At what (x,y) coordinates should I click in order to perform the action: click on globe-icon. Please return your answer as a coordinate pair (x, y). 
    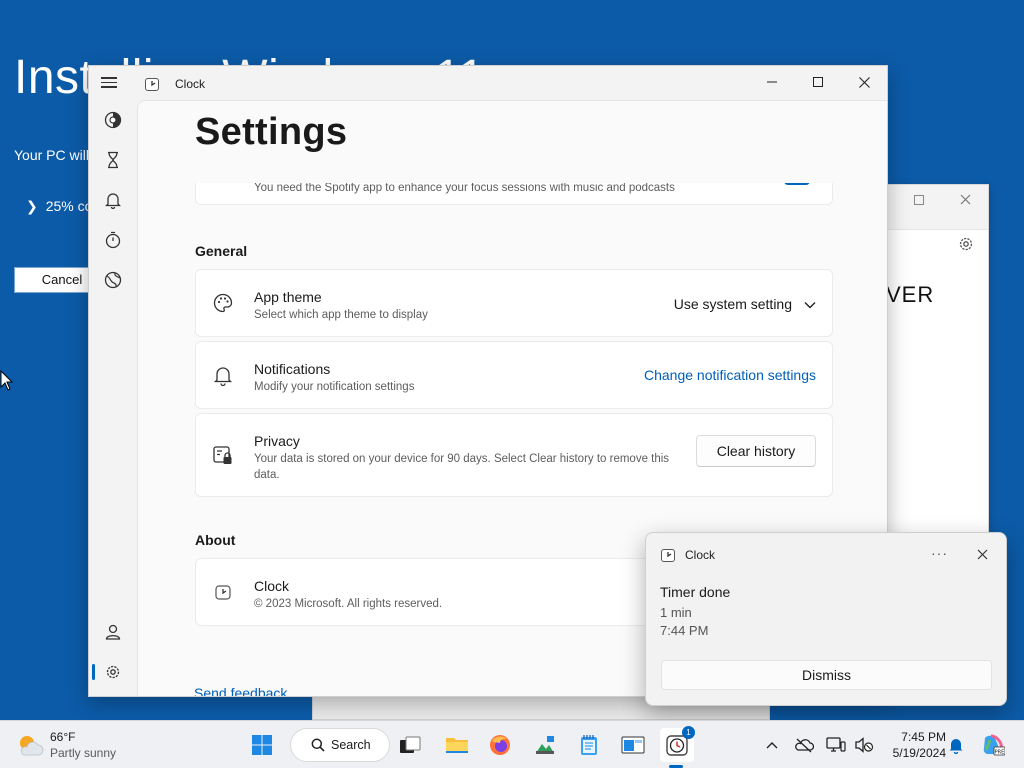
    Looking at the image, I should click on (113, 280).